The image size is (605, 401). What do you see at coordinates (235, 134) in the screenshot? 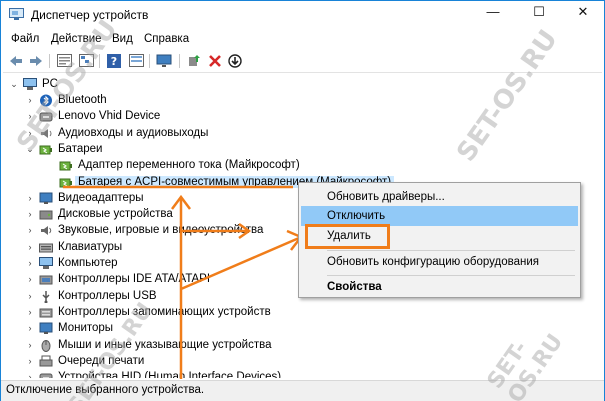
I see `tree-category-item: › Аудиовходы и аудиовыходы` at bounding box center [235, 134].